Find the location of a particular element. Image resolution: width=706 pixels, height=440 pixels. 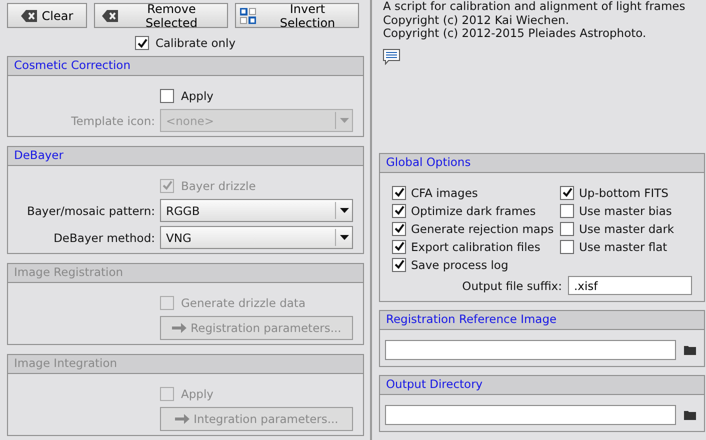

toolbar-button: Remove Selected is located at coordinates (161, 15).